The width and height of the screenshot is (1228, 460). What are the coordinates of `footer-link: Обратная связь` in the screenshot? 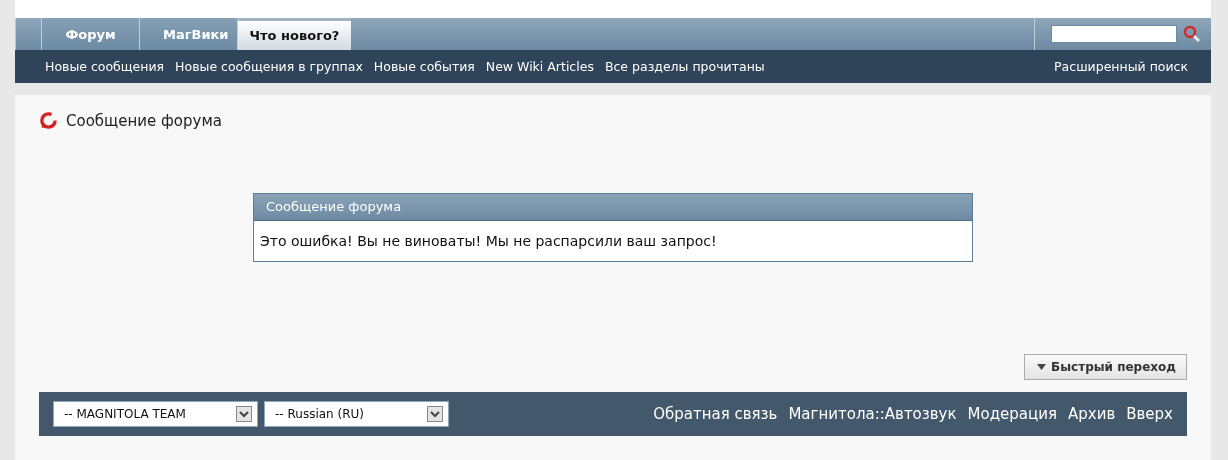 It's located at (715, 414).